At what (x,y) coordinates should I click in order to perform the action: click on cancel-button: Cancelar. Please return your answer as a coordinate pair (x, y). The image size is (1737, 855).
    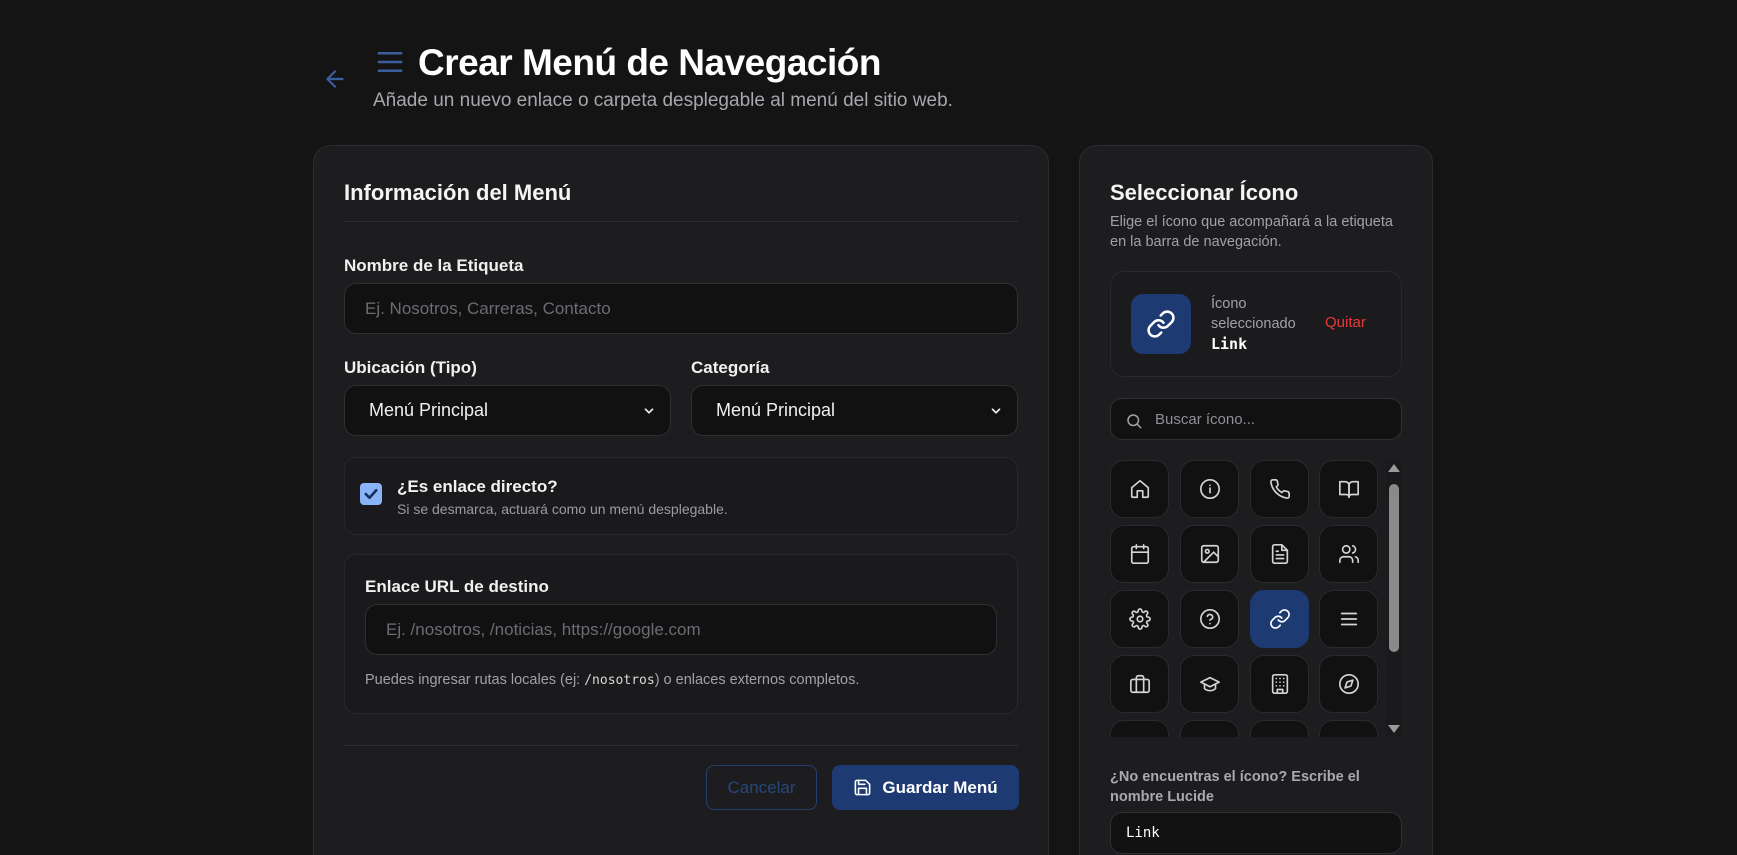
    Looking at the image, I should click on (761, 787).